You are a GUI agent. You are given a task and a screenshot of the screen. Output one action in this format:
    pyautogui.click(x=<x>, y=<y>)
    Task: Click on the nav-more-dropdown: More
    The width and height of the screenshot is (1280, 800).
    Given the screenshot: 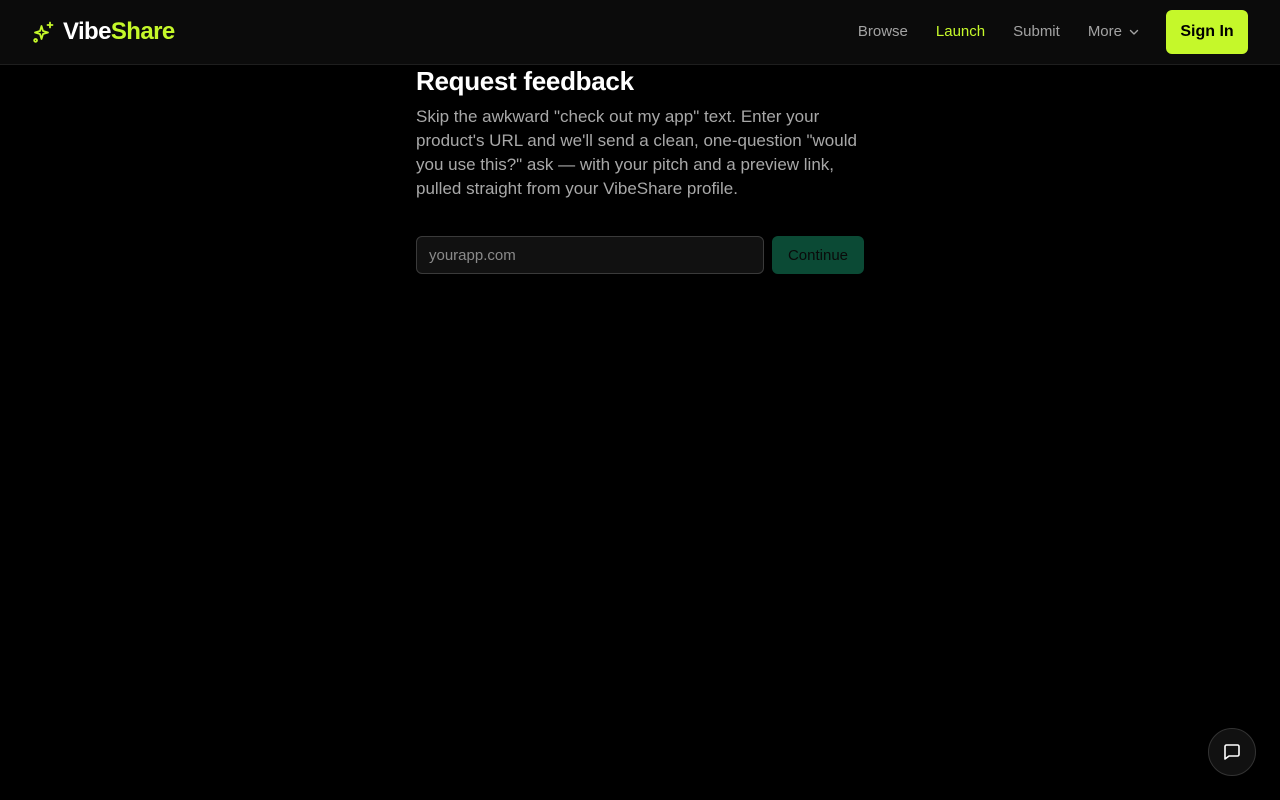 What is the action you would take?
    pyautogui.click(x=1114, y=32)
    